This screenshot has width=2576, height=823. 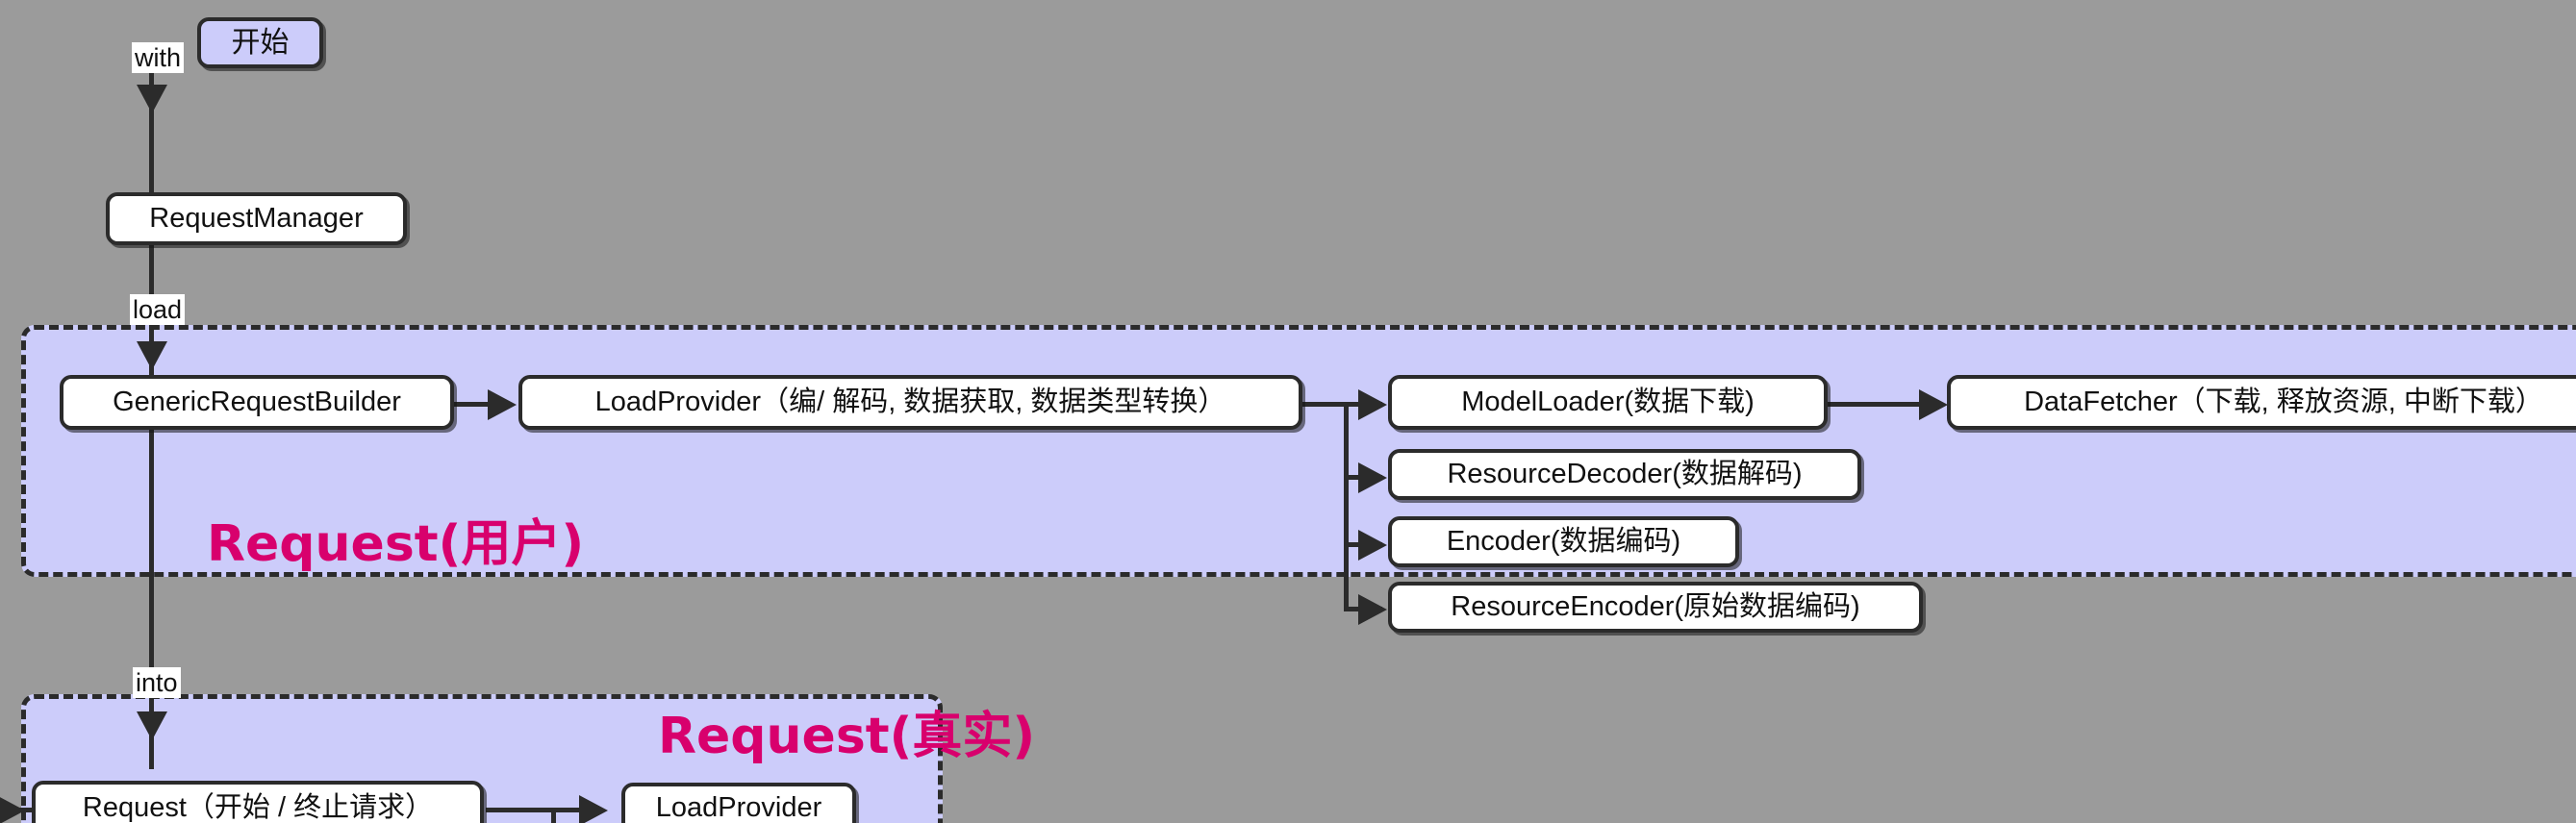 What do you see at coordinates (157, 683) in the screenshot?
I see `edge-label-into: into` at bounding box center [157, 683].